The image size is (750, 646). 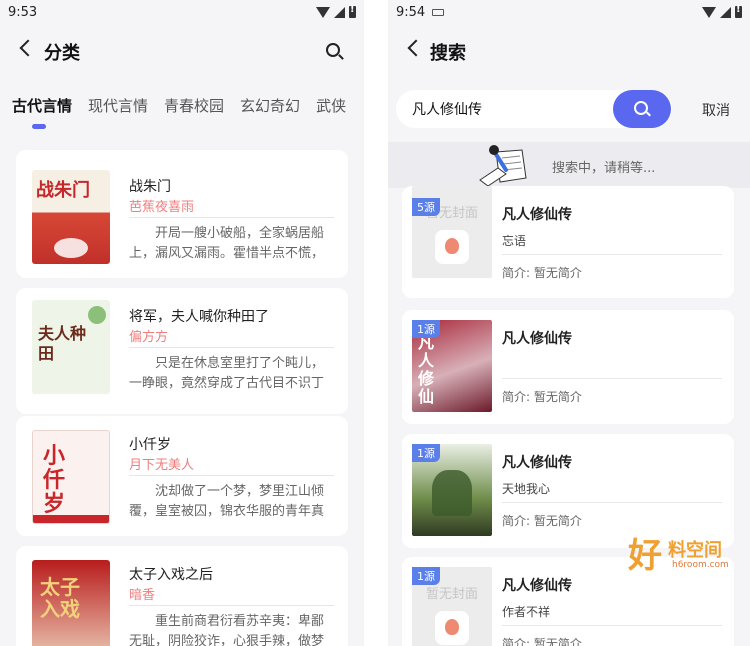 What do you see at coordinates (62, 343) in the screenshot?
I see `cover-title: 夫人种田` at bounding box center [62, 343].